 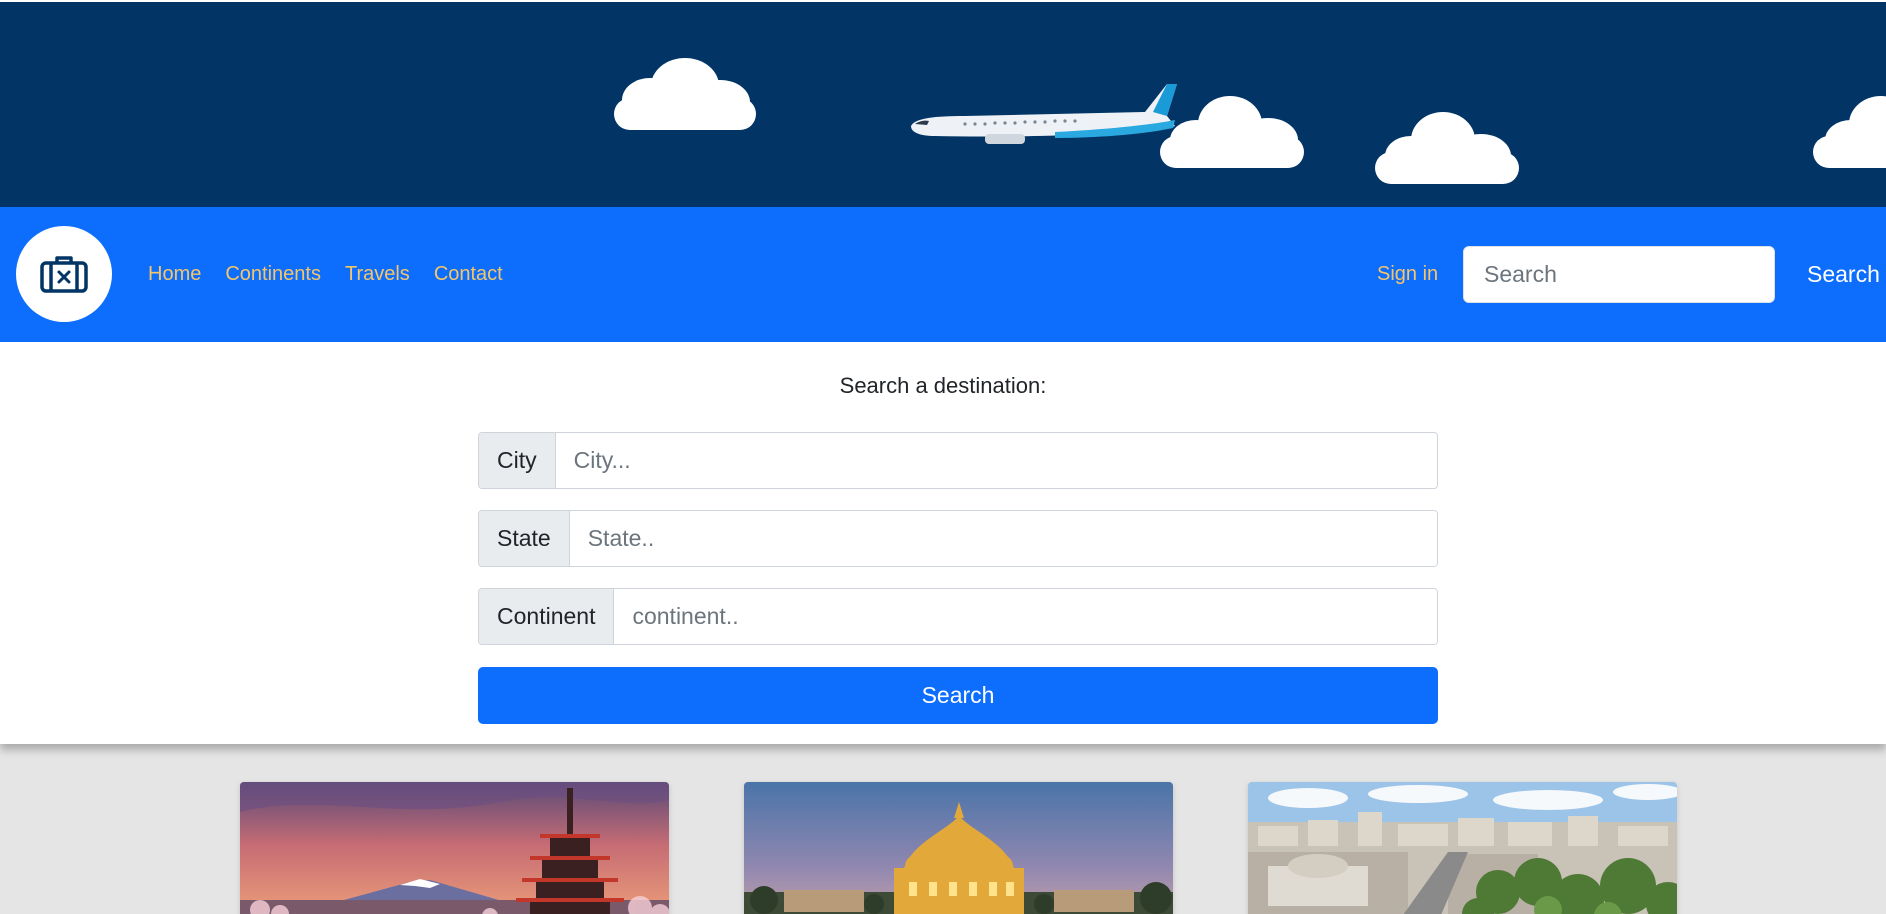 What do you see at coordinates (547, 616) in the screenshot?
I see `continent-label: Continent` at bounding box center [547, 616].